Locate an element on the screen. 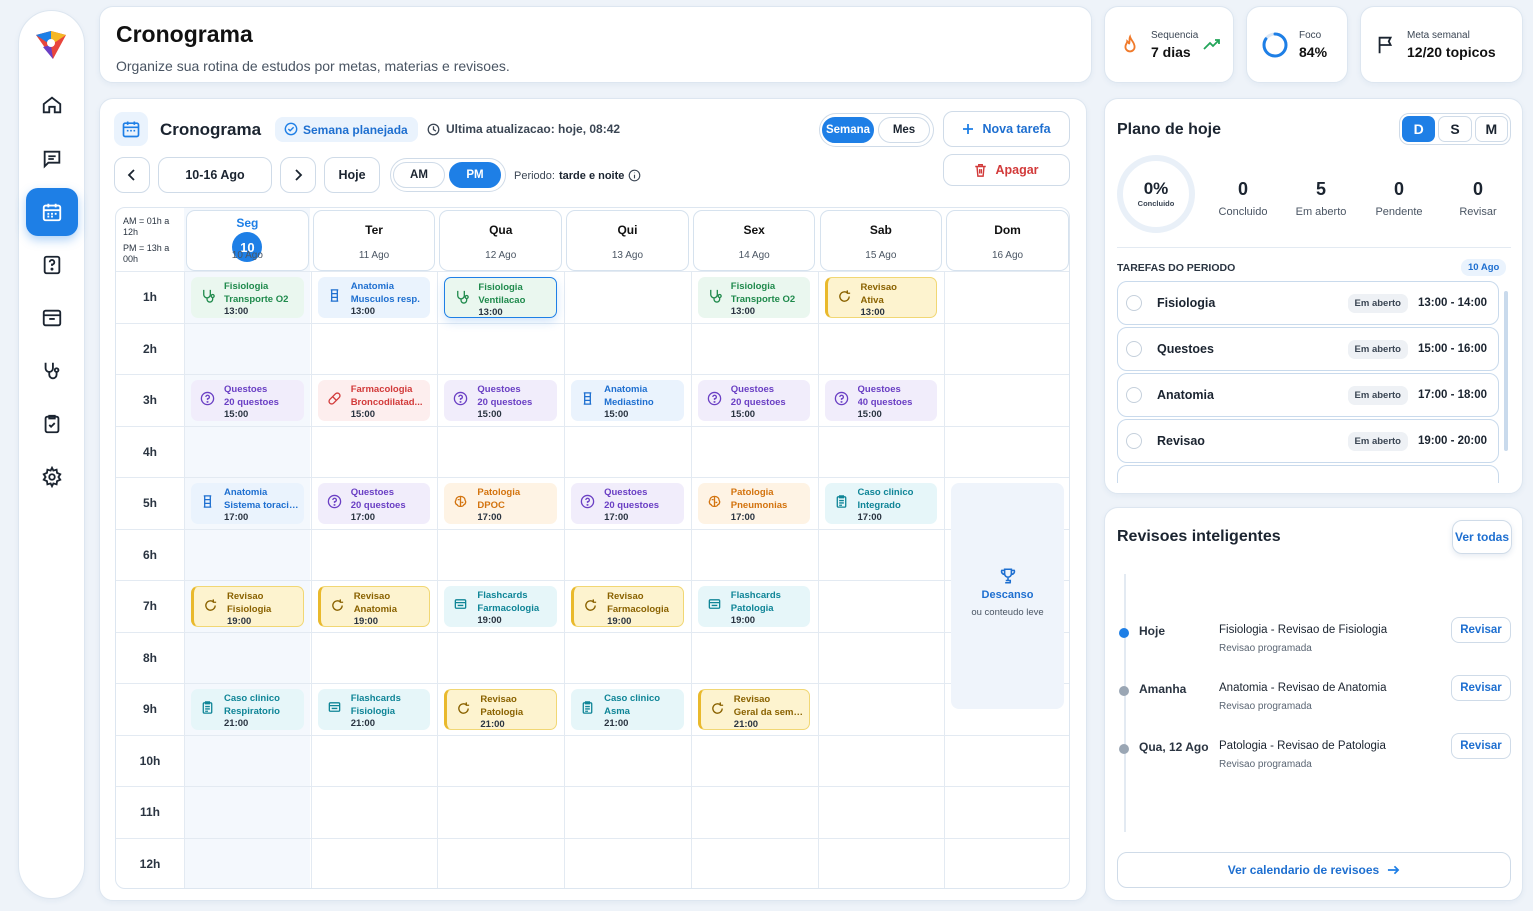 The width and height of the screenshot is (1533, 911). schedule-event: Revisao Fisiologia 19:00 is located at coordinates (247, 606).